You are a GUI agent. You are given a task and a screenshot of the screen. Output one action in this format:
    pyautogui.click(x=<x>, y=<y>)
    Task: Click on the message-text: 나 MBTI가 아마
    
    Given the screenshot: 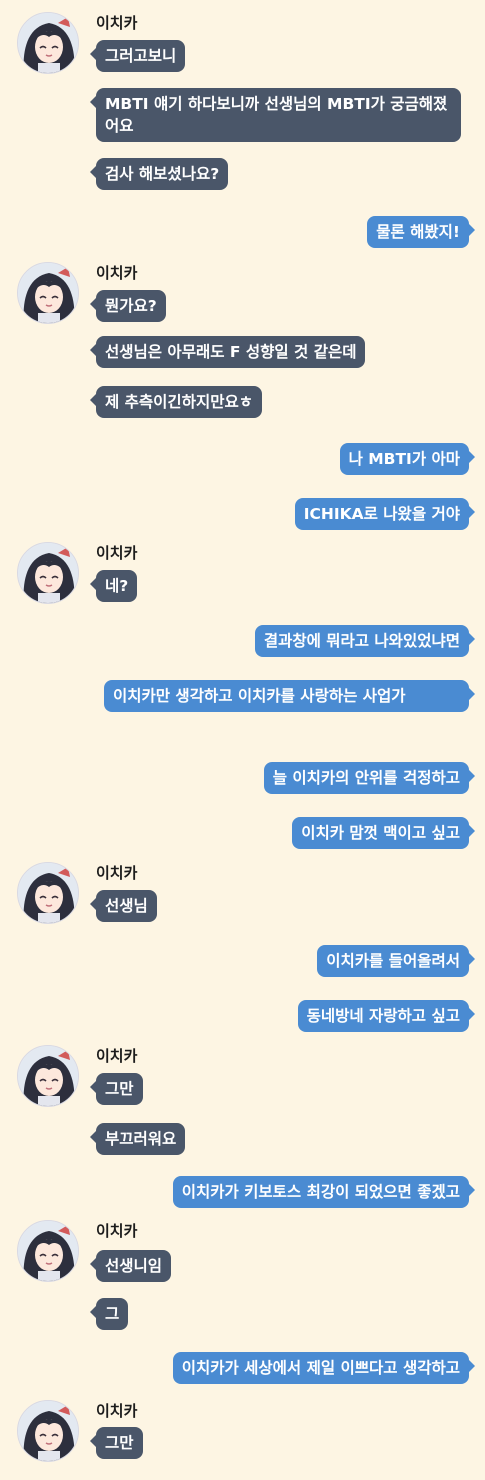 What is the action you would take?
    pyautogui.click(x=404, y=459)
    